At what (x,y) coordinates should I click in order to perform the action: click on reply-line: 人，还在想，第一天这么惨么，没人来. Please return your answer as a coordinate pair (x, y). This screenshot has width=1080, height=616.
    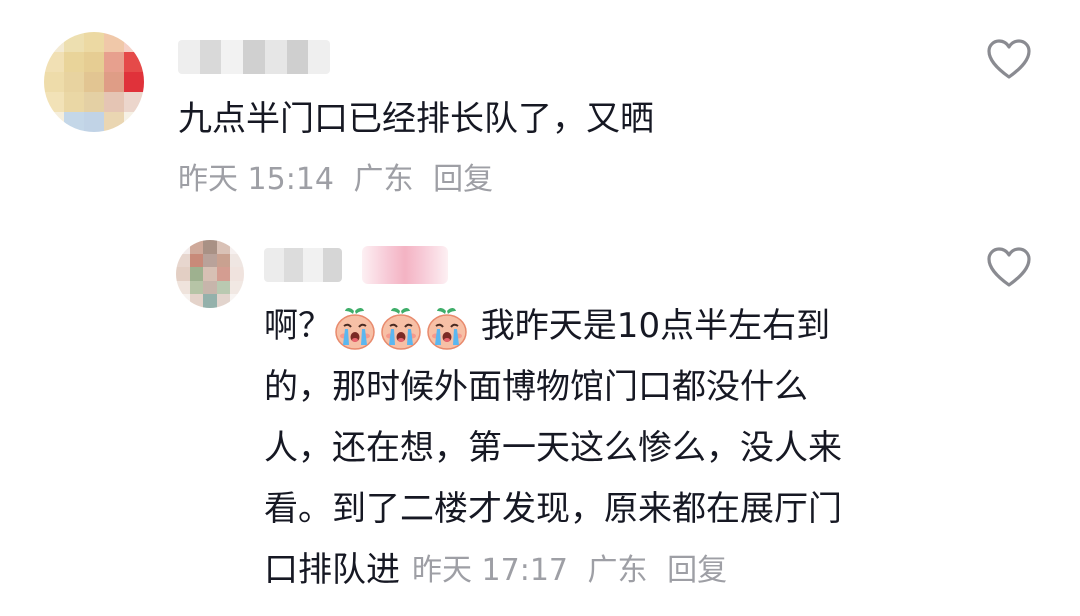
    Looking at the image, I should click on (604, 448).